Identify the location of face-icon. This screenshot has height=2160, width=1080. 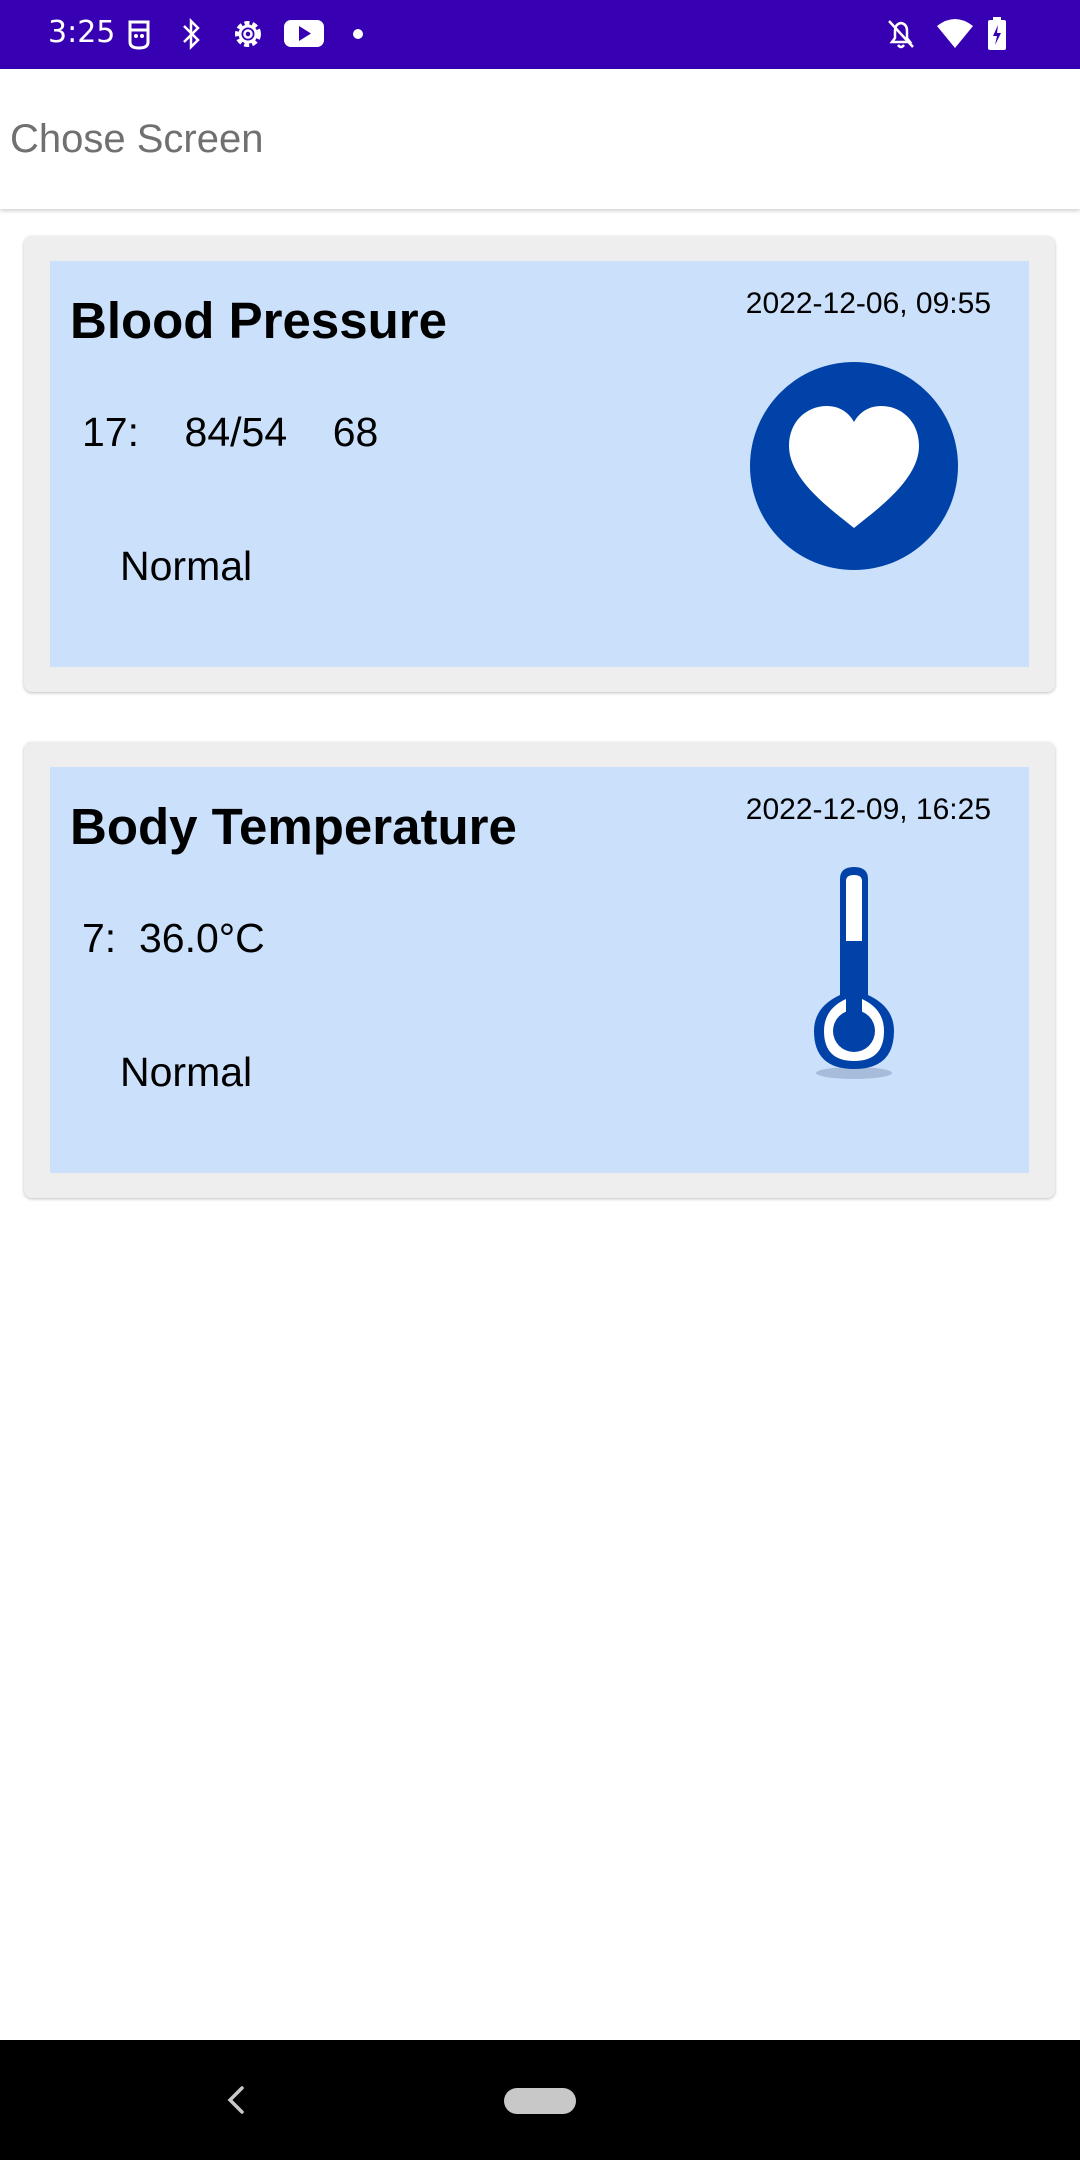
(139, 35).